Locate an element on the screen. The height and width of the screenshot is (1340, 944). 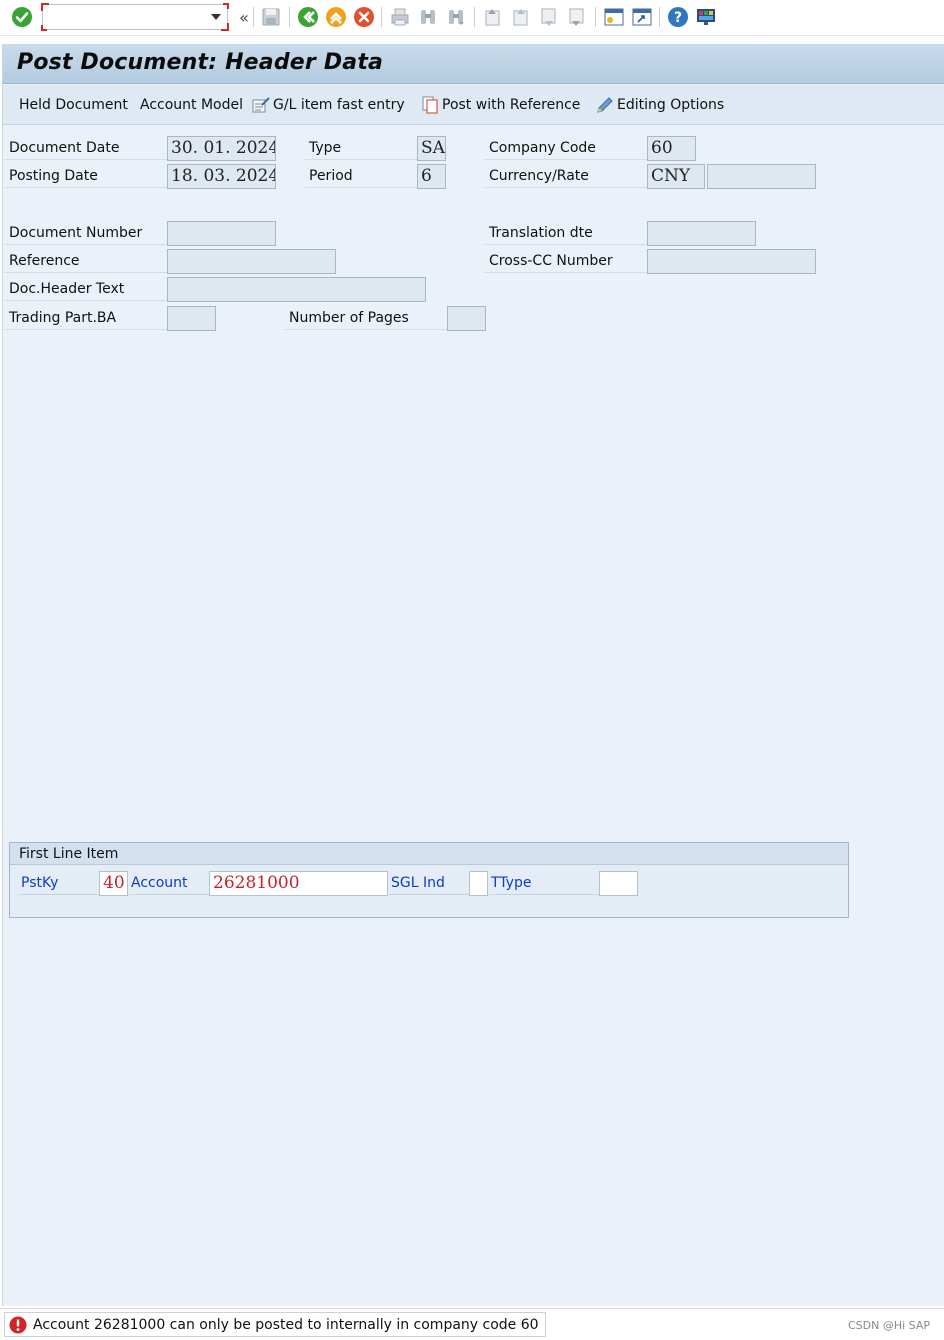
posting-date-label: Posting Date is located at coordinates (86, 176).